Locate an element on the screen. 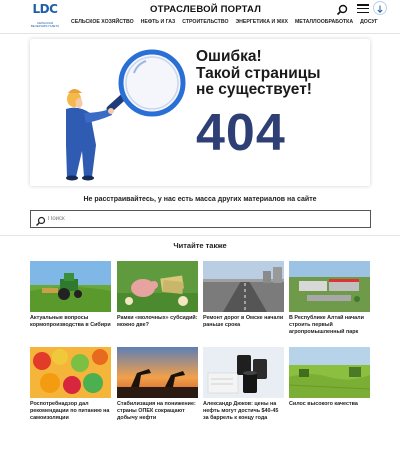 The image size is (400, 450). nav-item-agriculture: СЕЛЬСКОЕ ХОЗЯЙСТВО is located at coordinates (102, 22).